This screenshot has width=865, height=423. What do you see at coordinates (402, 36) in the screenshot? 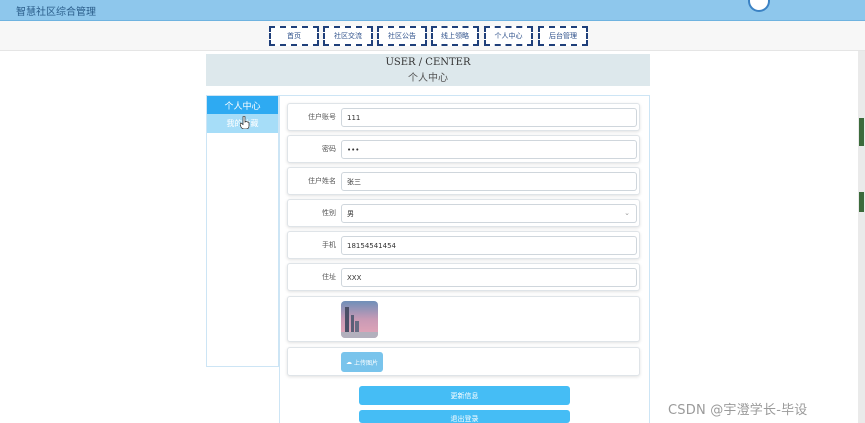
I see `nav-announcements: 社区公告` at bounding box center [402, 36].